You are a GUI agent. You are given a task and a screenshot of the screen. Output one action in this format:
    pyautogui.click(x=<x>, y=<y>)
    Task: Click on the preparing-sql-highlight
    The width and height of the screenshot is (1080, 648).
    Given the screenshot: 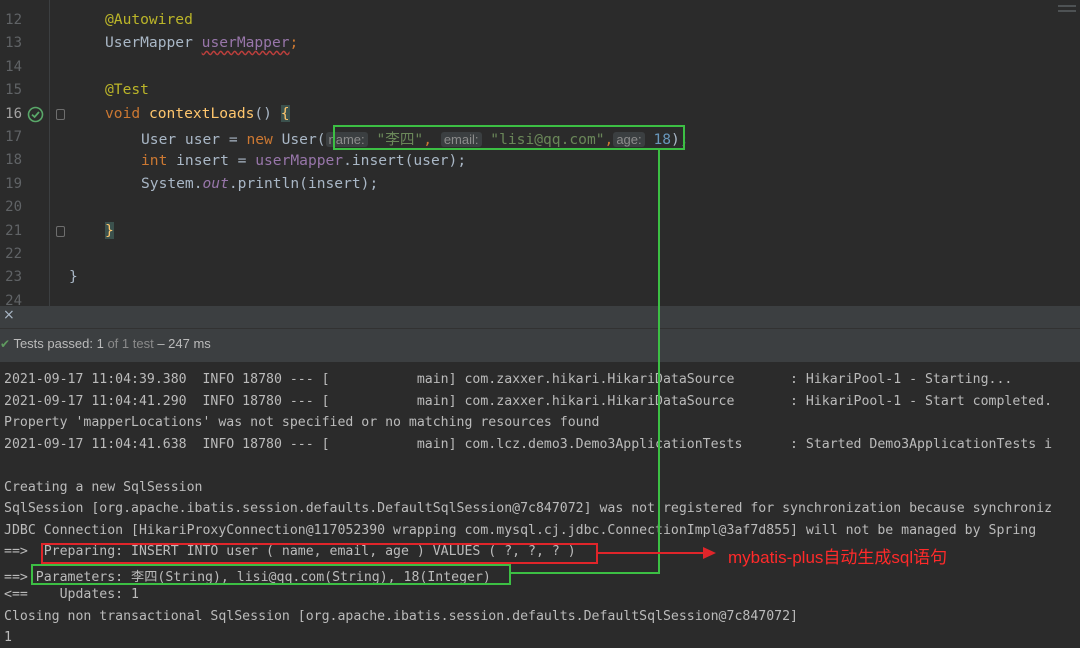 What is the action you would take?
    pyautogui.click(x=319, y=553)
    